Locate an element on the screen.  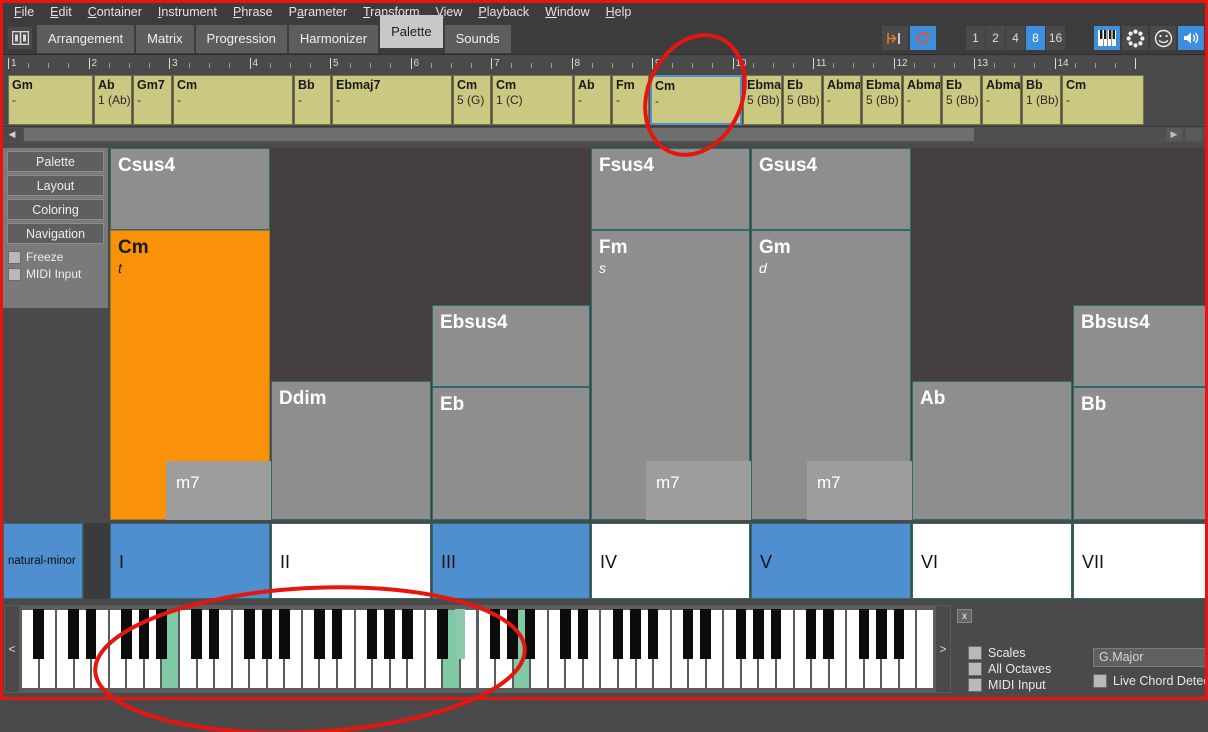
degree-cell-VI: VI is located at coordinates (992, 561).